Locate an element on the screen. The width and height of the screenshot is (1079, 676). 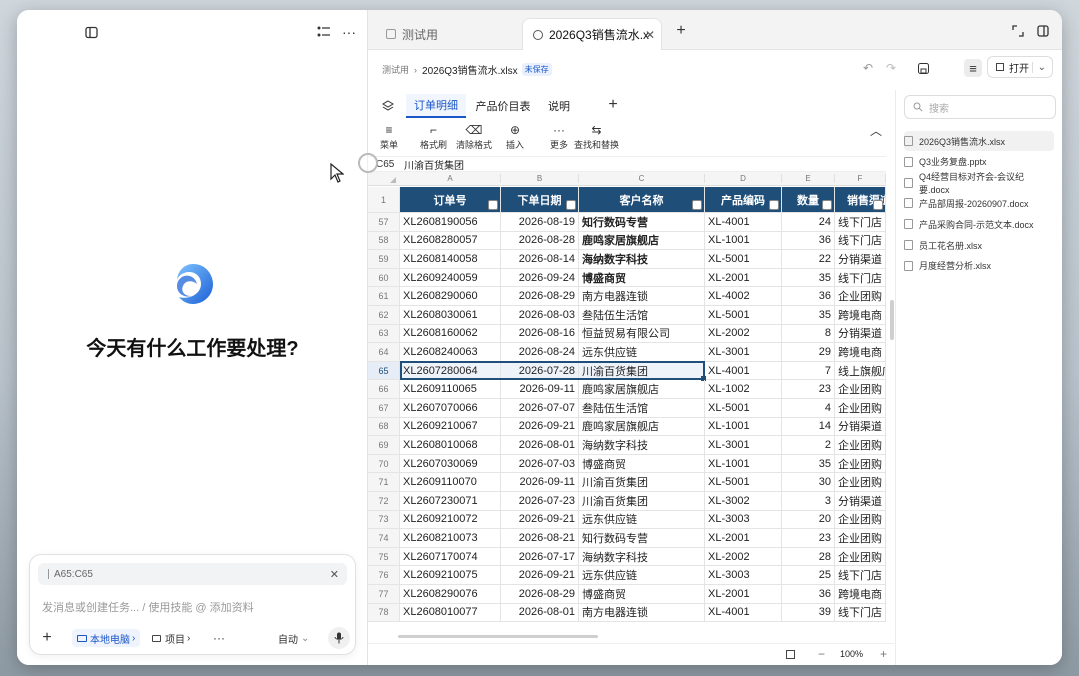
row-number: 75 is located at coordinates (384, 556).